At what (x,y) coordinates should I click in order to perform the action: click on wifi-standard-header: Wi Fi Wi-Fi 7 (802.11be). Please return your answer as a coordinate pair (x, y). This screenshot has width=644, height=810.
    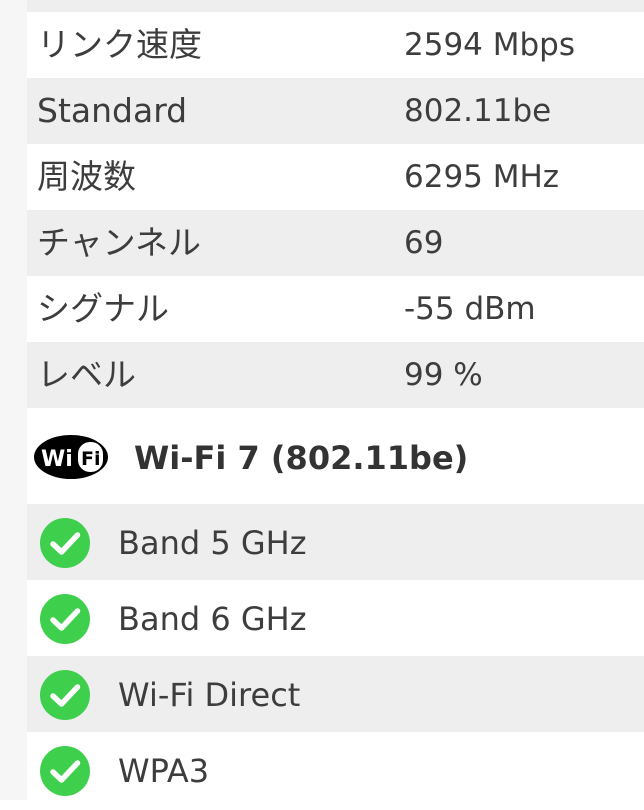
    Looking at the image, I should click on (335, 458).